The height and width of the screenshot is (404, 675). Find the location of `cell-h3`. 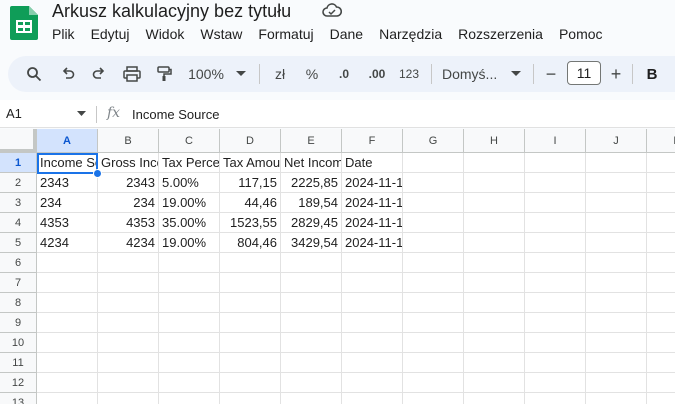

cell-h3 is located at coordinates (494, 203).